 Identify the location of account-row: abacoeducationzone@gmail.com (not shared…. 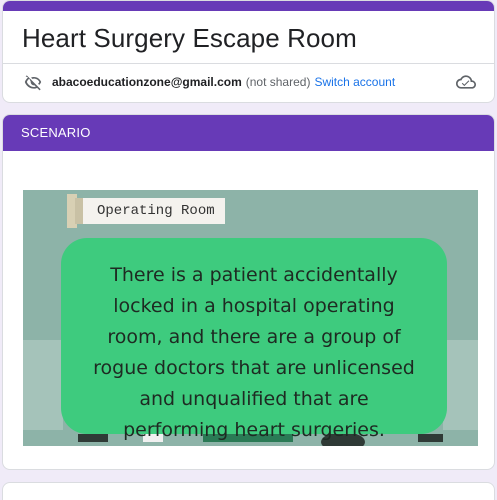
(209, 82).